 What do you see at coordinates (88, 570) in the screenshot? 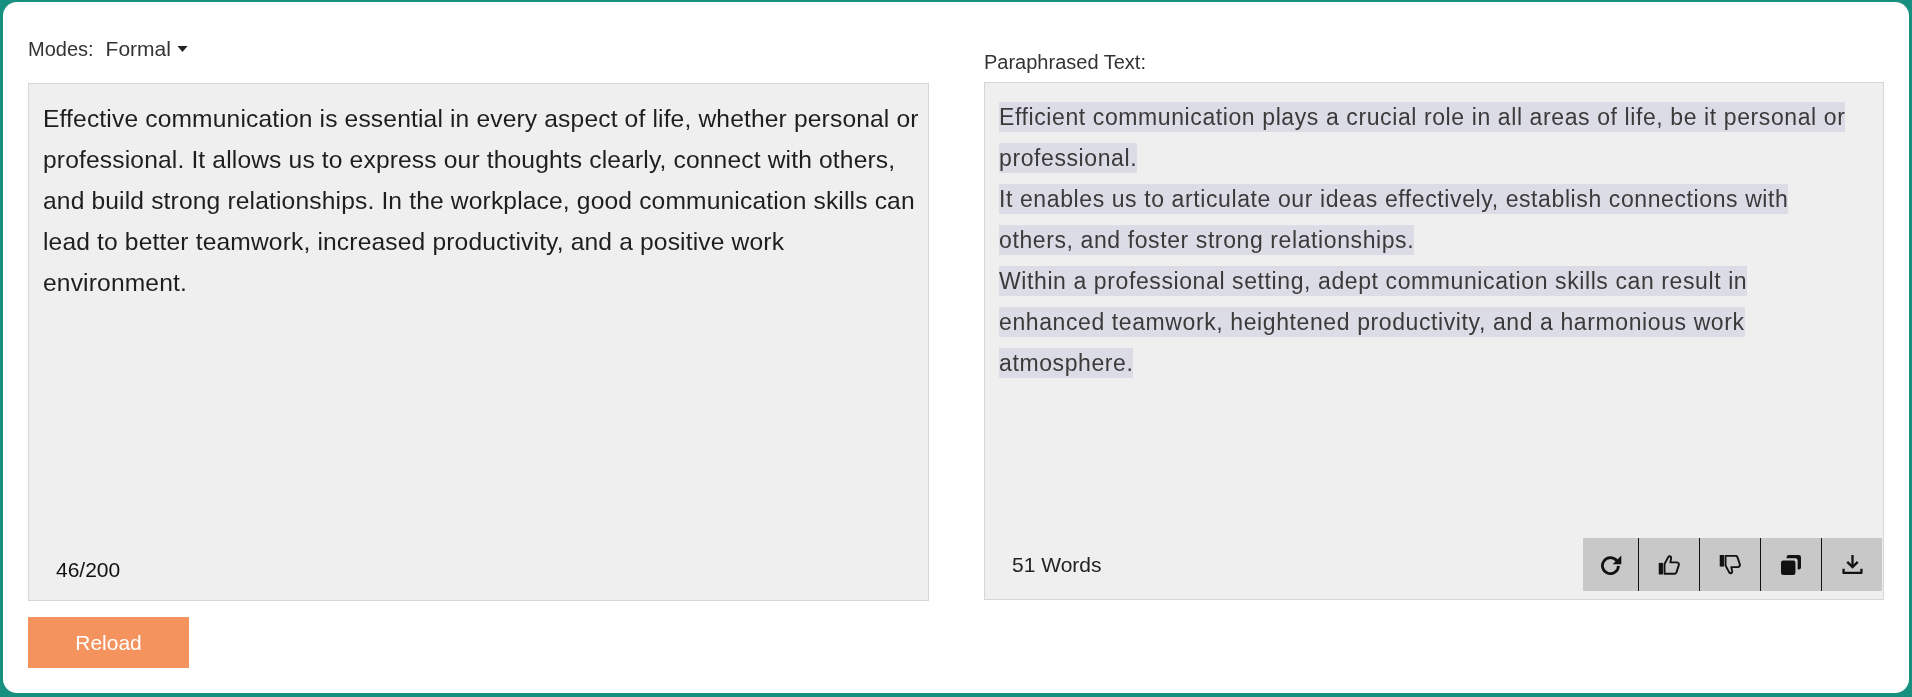
I see `character-counter: 46/200` at bounding box center [88, 570].